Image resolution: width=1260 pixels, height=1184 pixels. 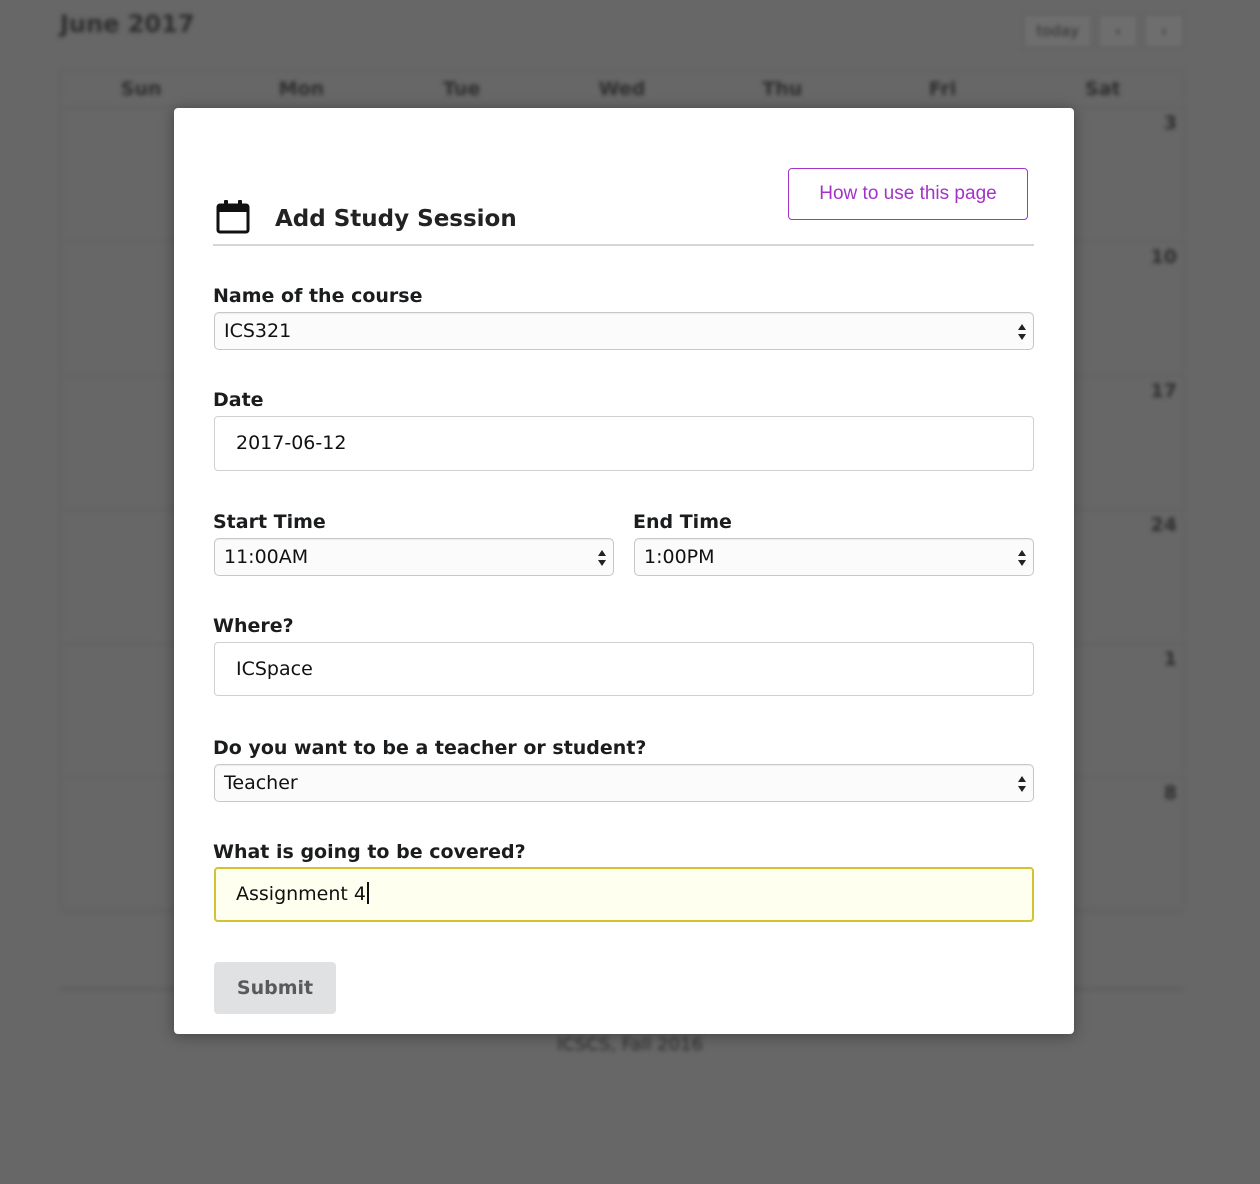 What do you see at coordinates (141, 89) in the screenshot?
I see `weekday-sun: Sun` at bounding box center [141, 89].